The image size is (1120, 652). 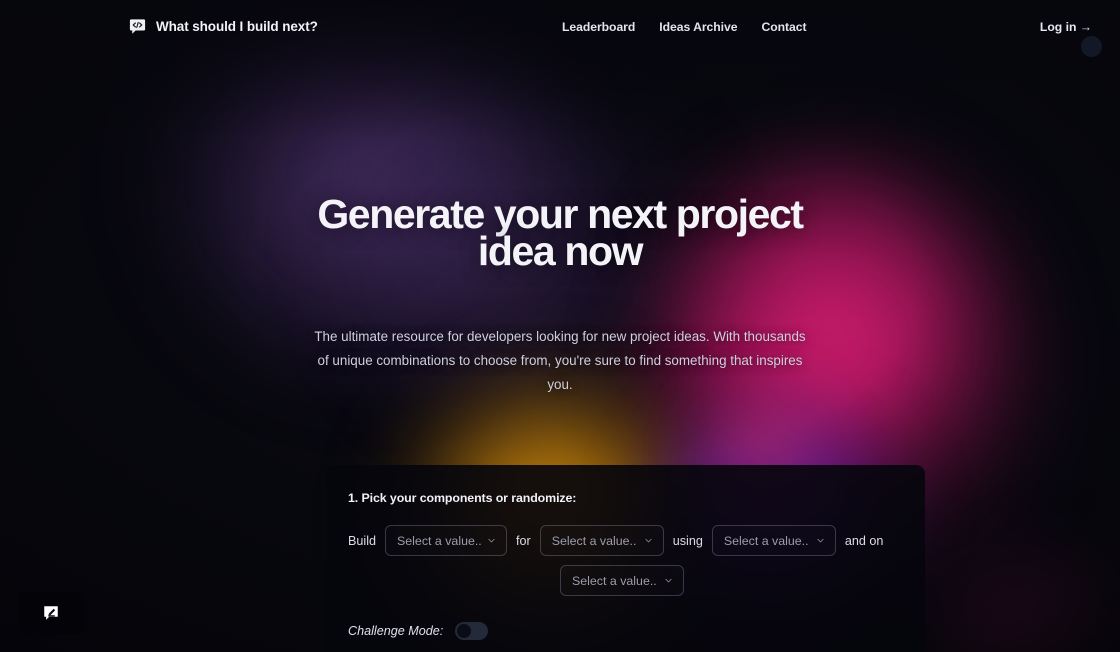 What do you see at coordinates (464, 631) in the screenshot?
I see `challenge-mode-toggle-knob` at bounding box center [464, 631].